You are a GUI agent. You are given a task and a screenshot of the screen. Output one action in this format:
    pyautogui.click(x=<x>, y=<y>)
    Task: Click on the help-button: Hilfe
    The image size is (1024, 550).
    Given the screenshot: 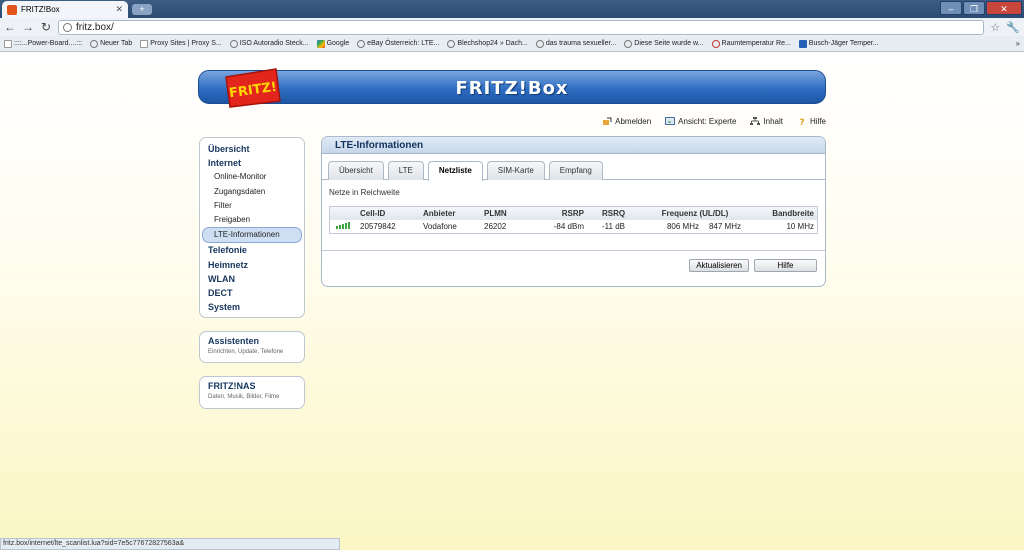 What is the action you would take?
    pyautogui.click(x=785, y=265)
    